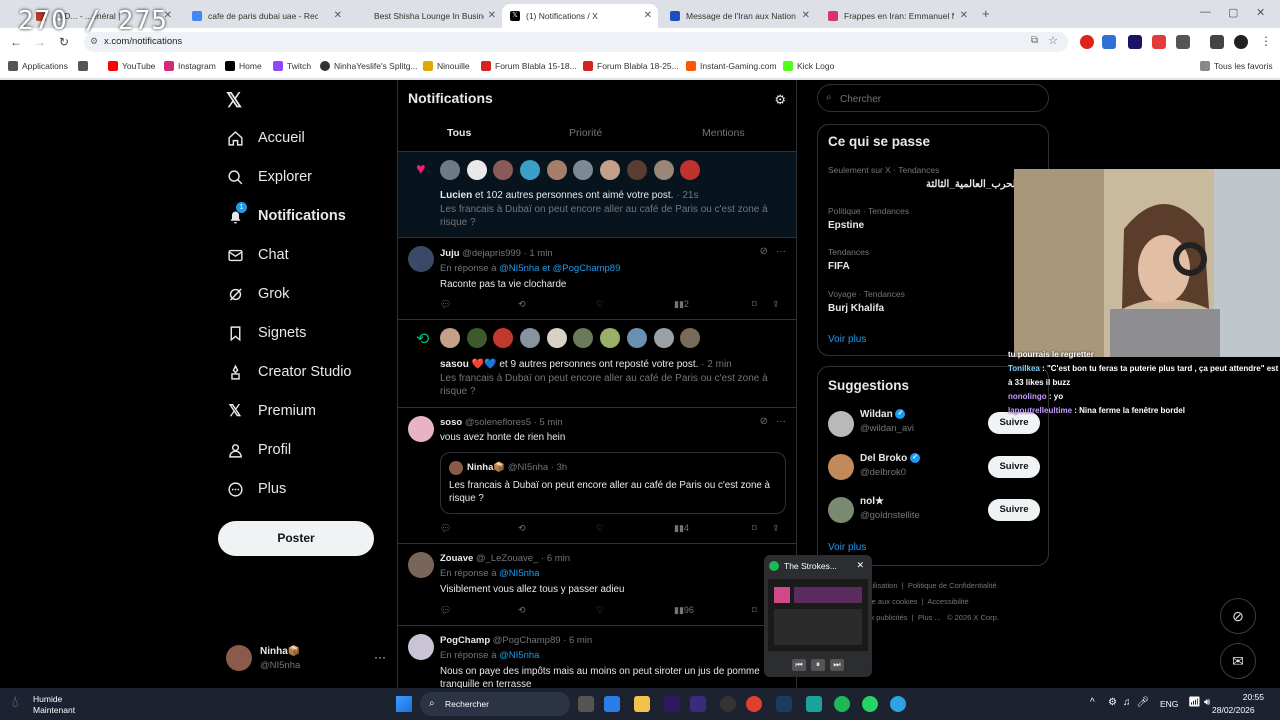 The height and width of the screenshot is (720, 1280). I want to click on gear-icon: ⚙, so click(780, 100).